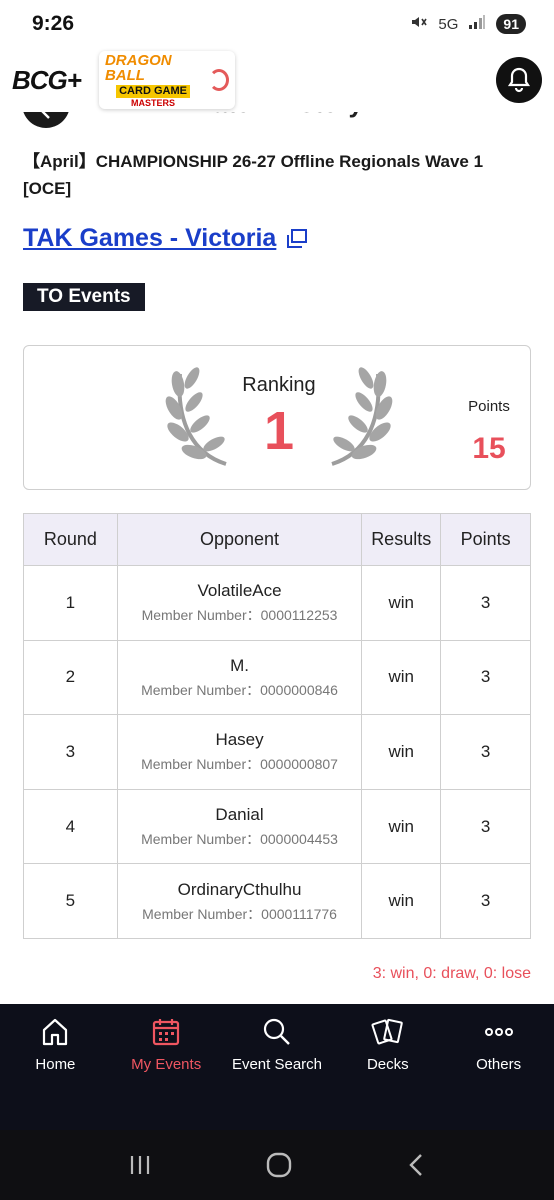 This screenshot has width=554, height=1200. What do you see at coordinates (489, 448) in the screenshot?
I see `points-value: 15` at bounding box center [489, 448].